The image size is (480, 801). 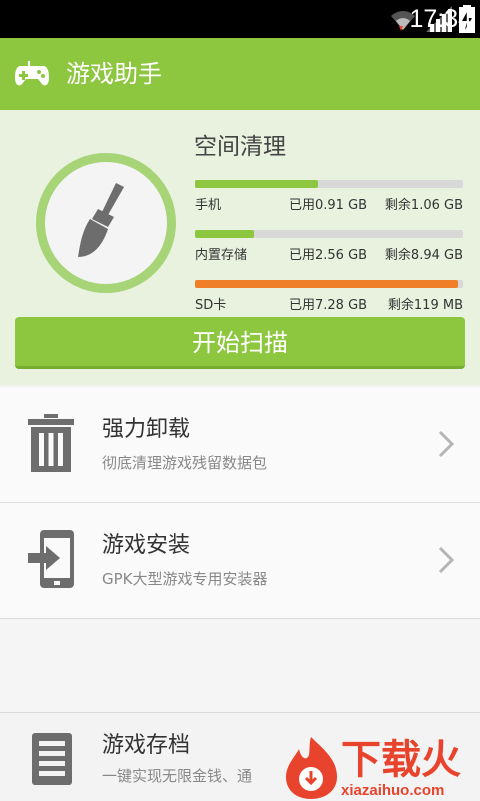 I want to click on watermark-text: 下载火, so click(x=401, y=760).